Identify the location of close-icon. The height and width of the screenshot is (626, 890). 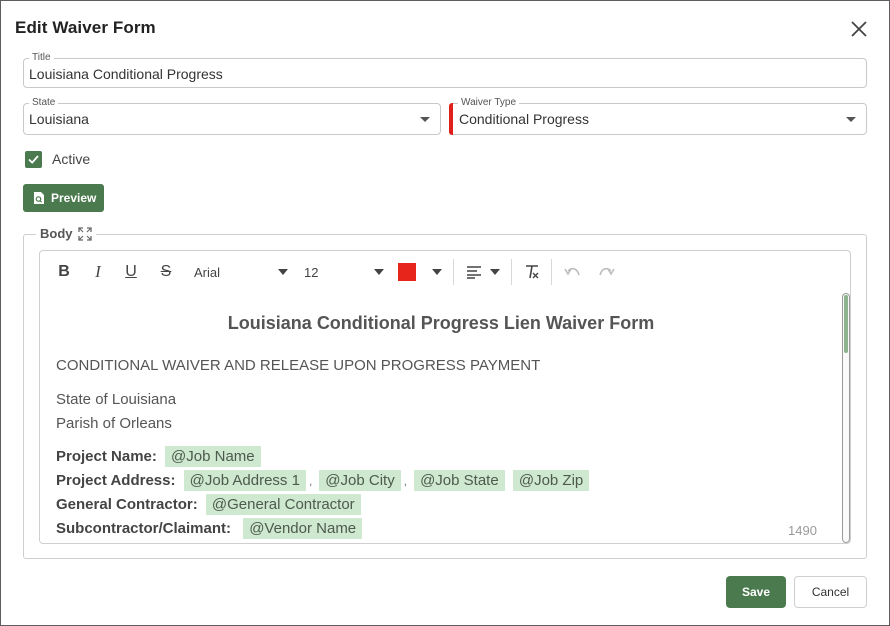
(859, 29).